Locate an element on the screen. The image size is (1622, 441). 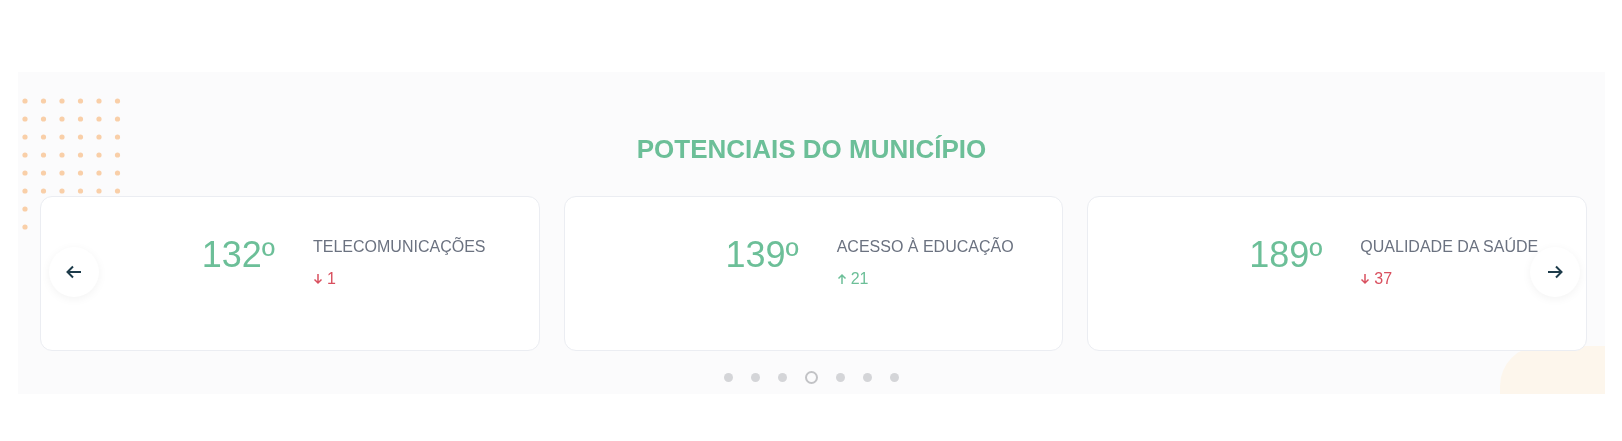
ranking-position: 132º is located at coordinates (237, 255).